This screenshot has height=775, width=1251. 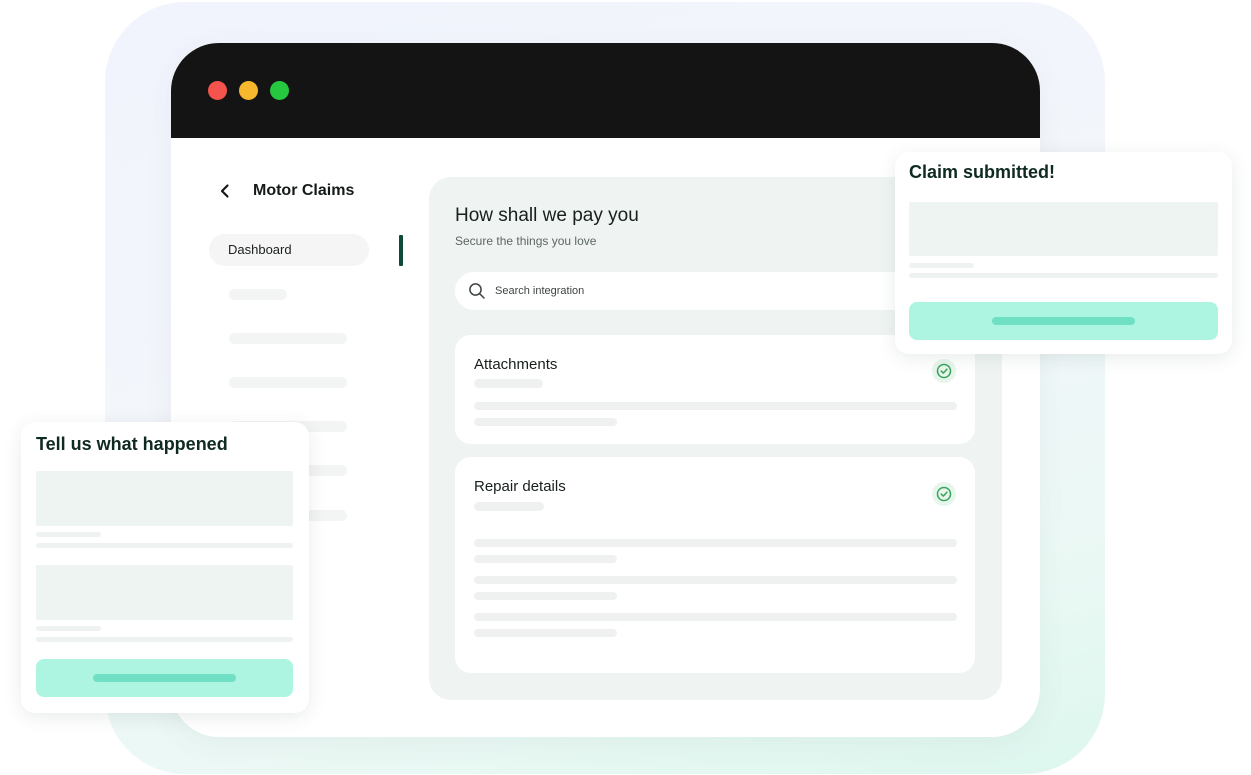 What do you see at coordinates (248, 90) in the screenshot?
I see `minimize-window-button` at bounding box center [248, 90].